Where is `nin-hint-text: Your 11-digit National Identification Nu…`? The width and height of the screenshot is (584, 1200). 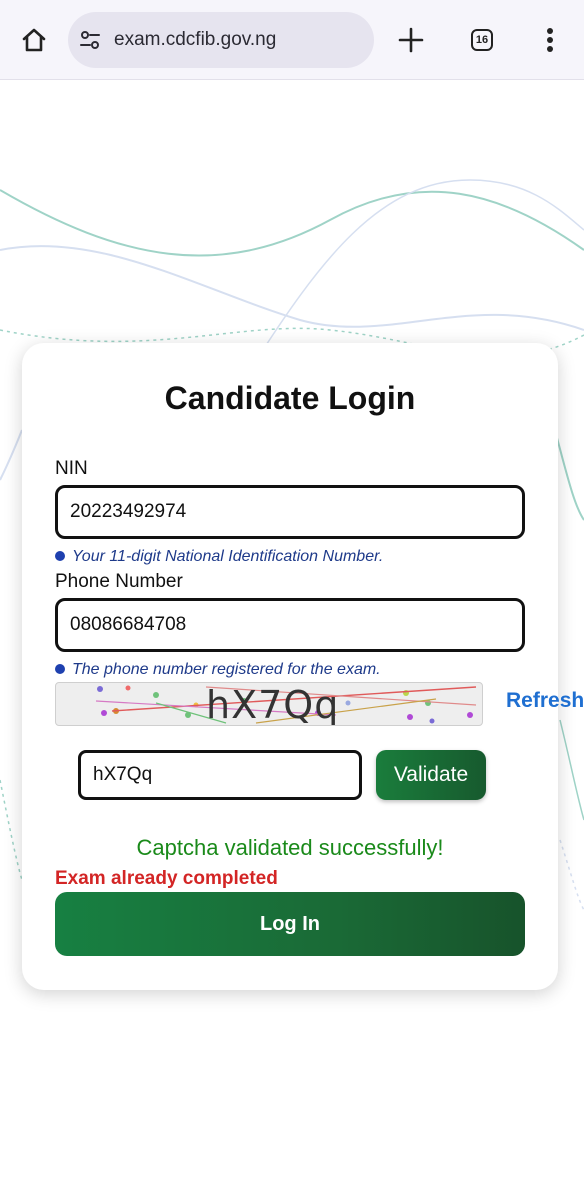 nin-hint-text: Your 11-digit National Identification Nu… is located at coordinates (228, 556).